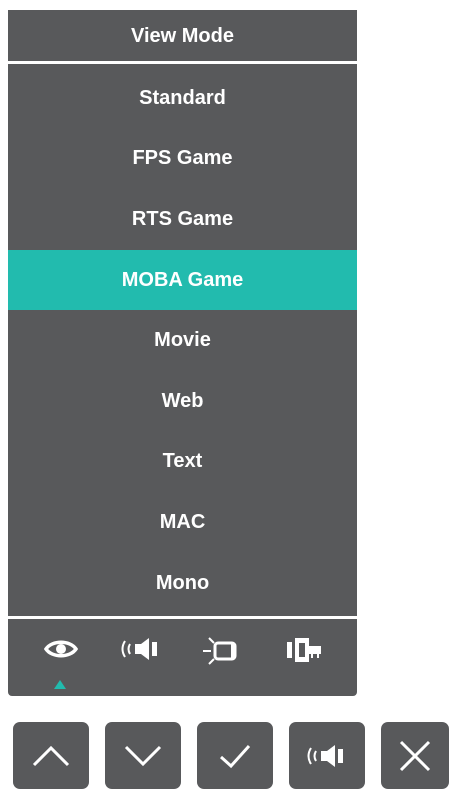 The width and height of the screenshot is (449, 789). What do you see at coordinates (182, 219) in the screenshot?
I see `menu-item-rts-game: RTS Game` at bounding box center [182, 219].